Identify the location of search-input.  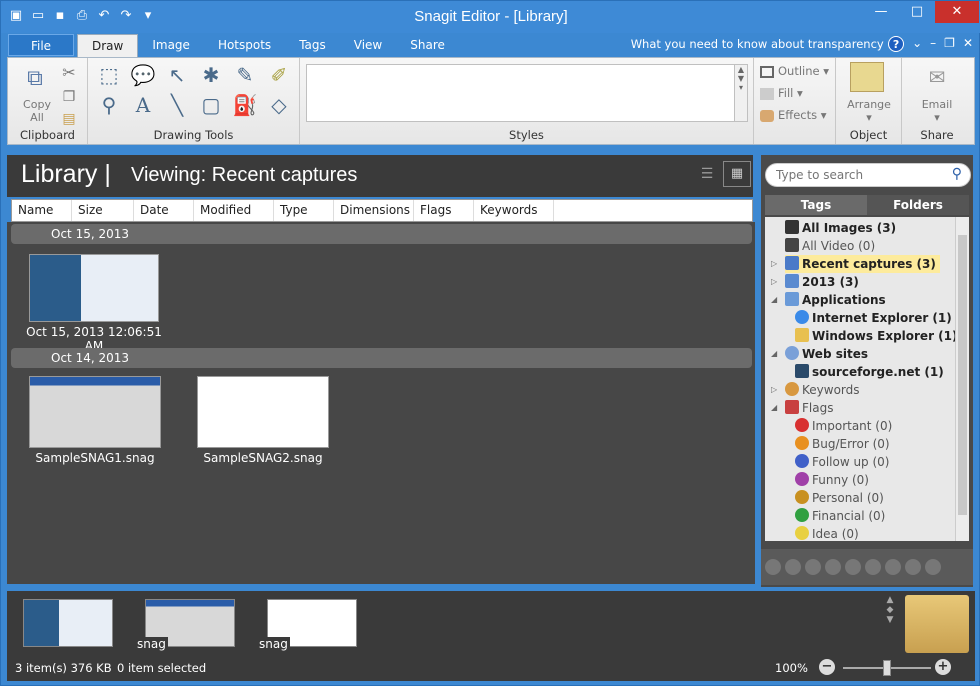
(861, 175).